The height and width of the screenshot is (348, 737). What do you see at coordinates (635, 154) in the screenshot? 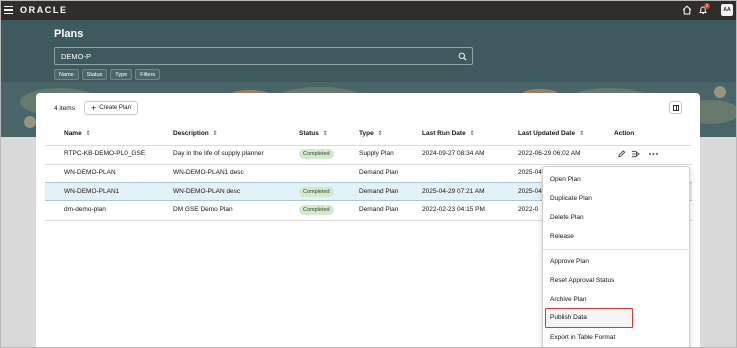
I see `run-plan-icon` at bounding box center [635, 154].